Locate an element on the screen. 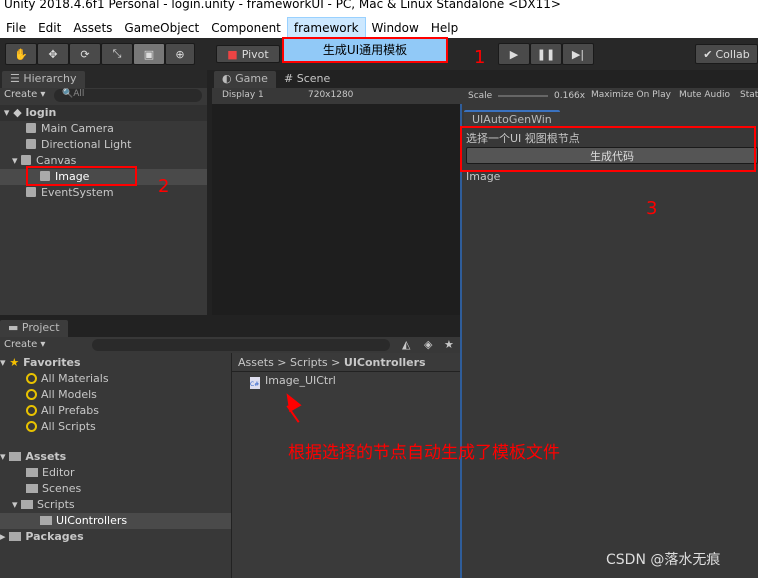 The width and height of the screenshot is (758, 578). generate-ui-template-menu-item: 生成UI通用模板 is located at coordinates (365, 50).